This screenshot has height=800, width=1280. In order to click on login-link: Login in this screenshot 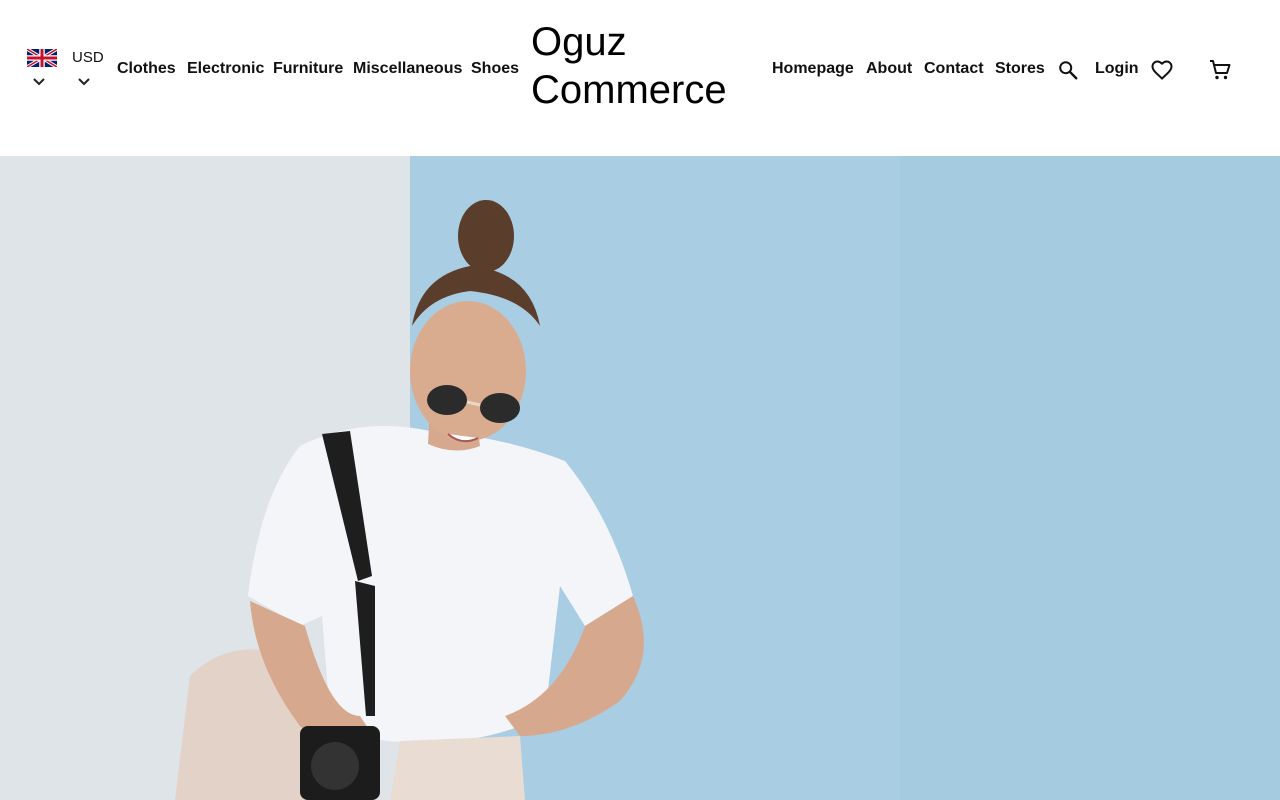, I will do `click(1117, 69)`.